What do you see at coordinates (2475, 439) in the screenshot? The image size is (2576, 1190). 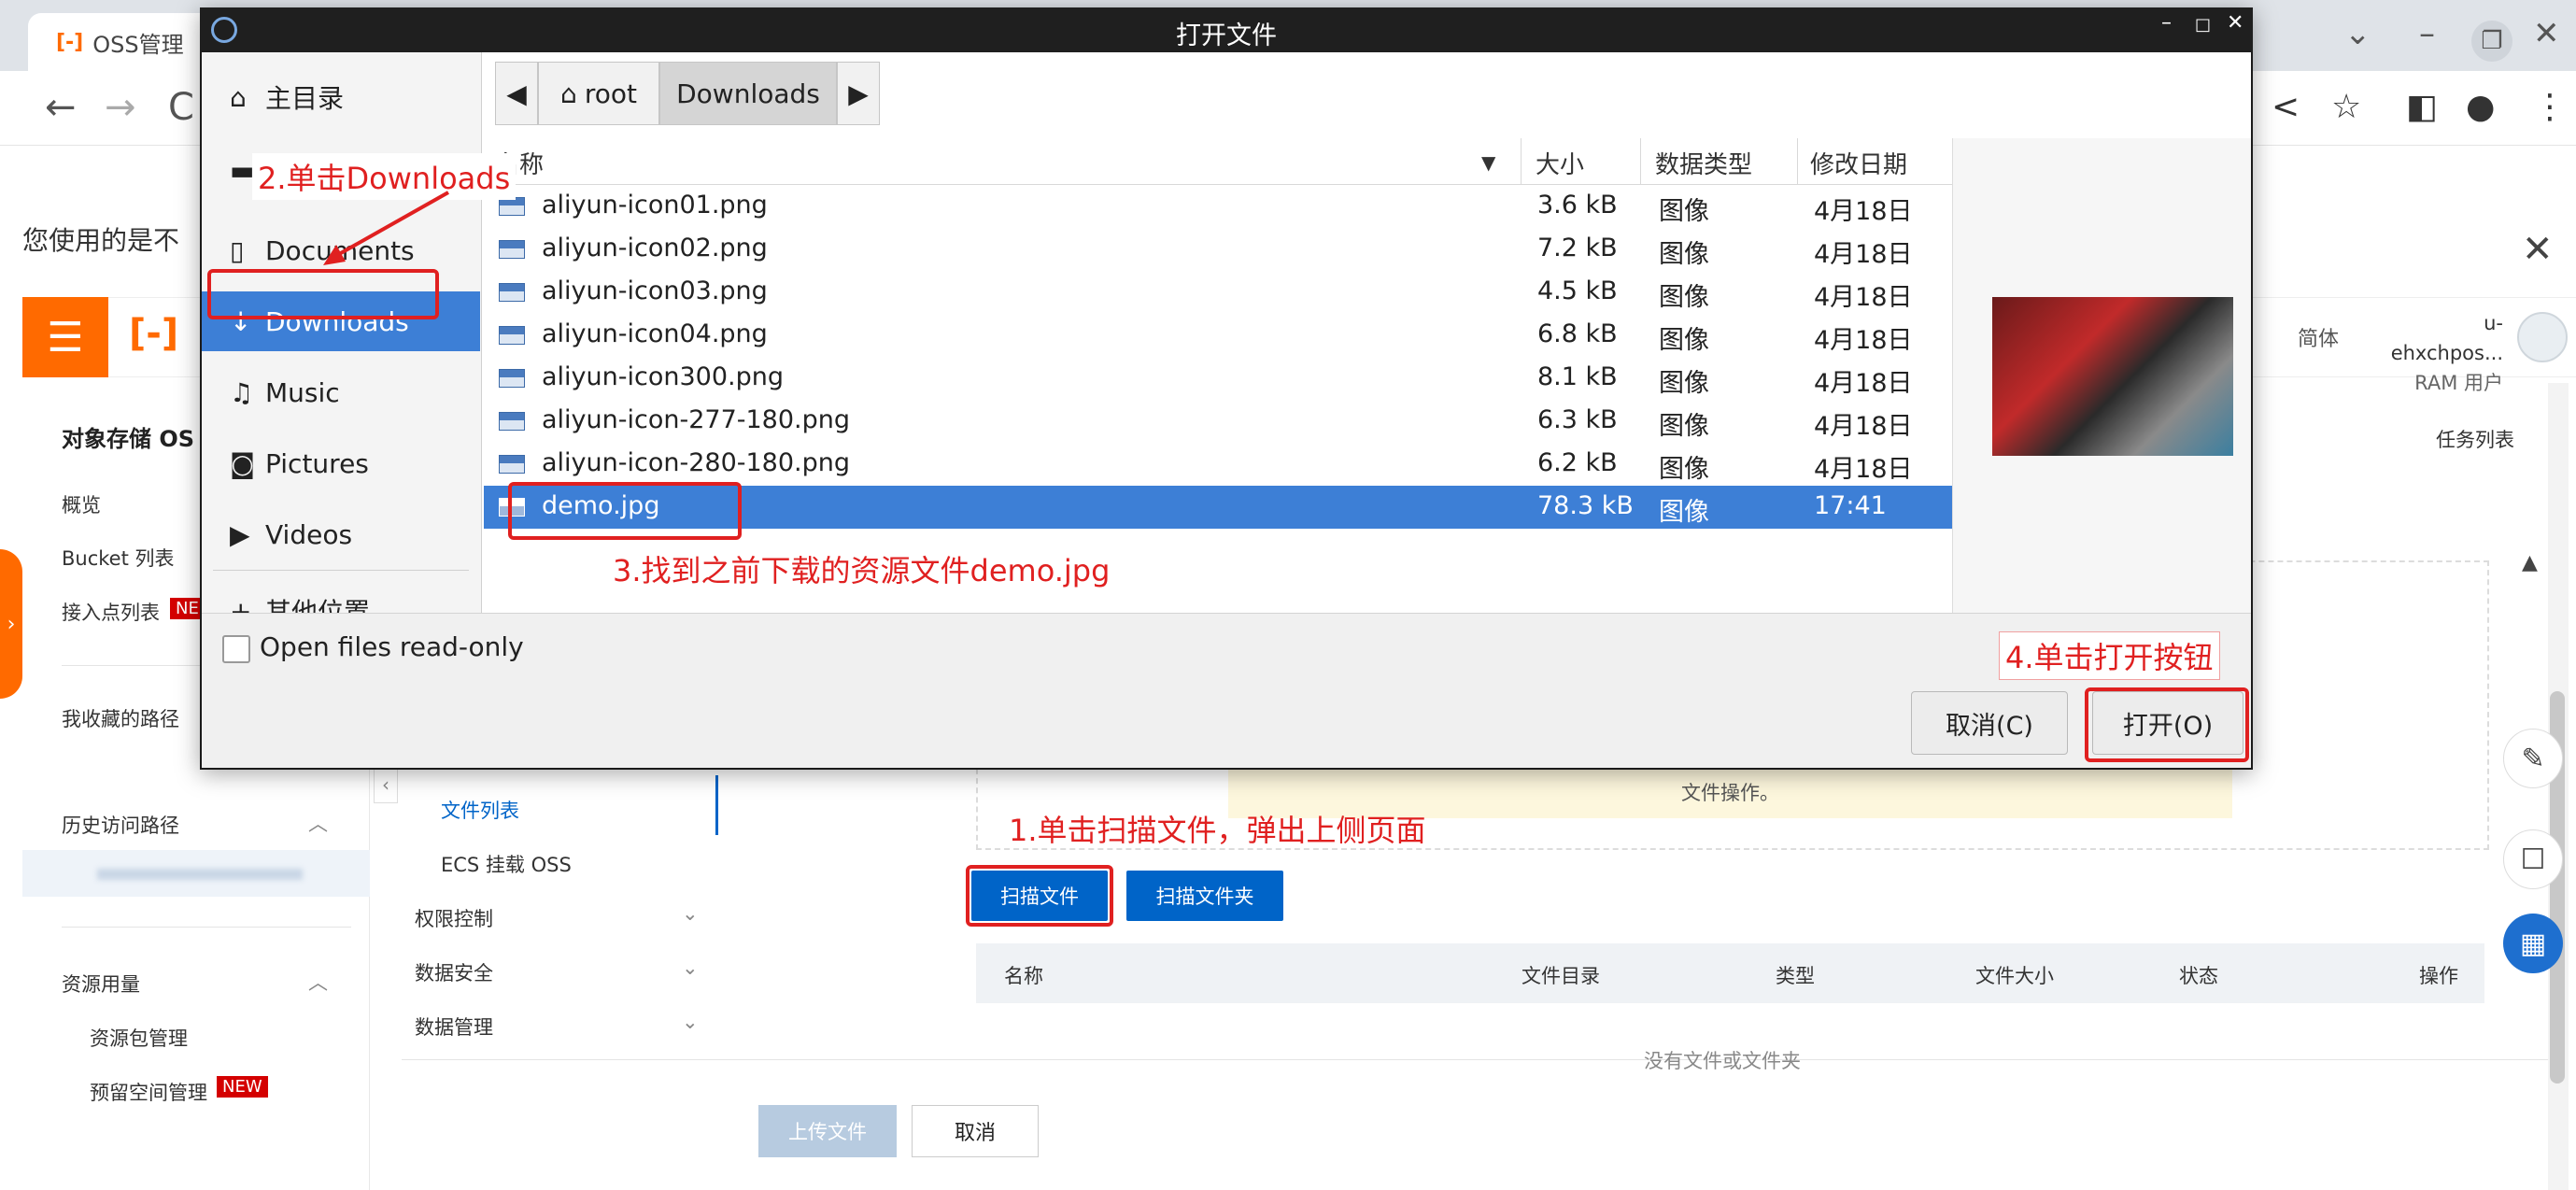 I see `task-list-link: 任务列表` at bounding box center [2475, 439].